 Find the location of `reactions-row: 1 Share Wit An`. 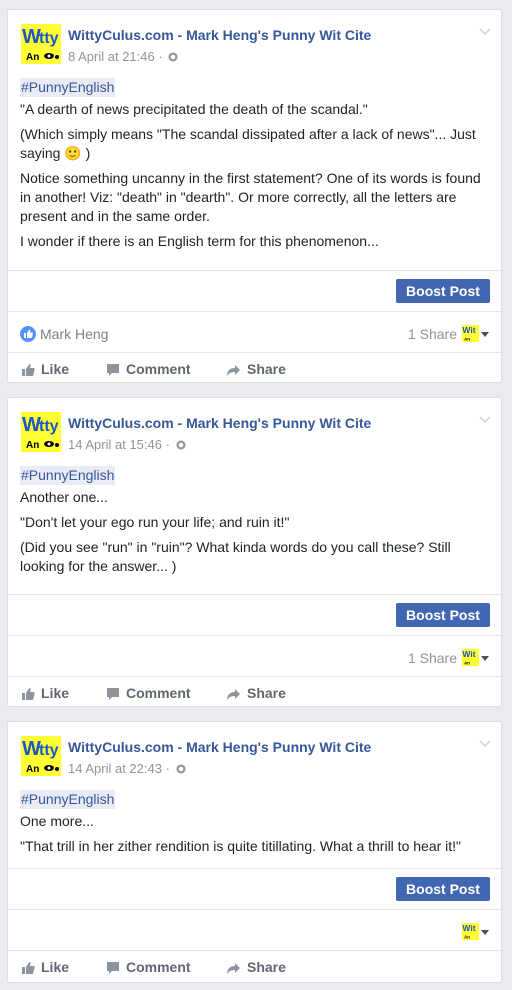

reactions-row: 1 Share Wit An is located at coordinates (254, 655).